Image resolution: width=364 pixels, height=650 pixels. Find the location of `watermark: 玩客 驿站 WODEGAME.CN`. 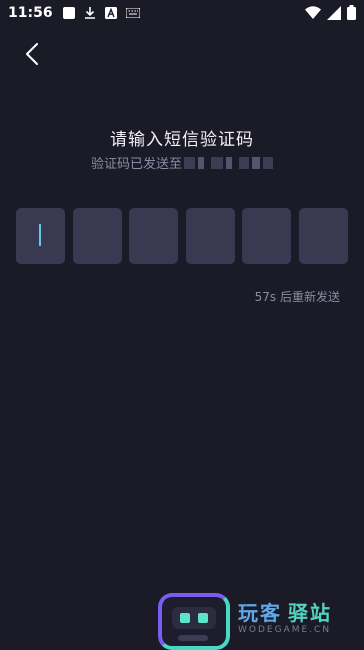

watermark: 玩客 驿站 WODEGAME.CN is located at coordinates (261, 621).